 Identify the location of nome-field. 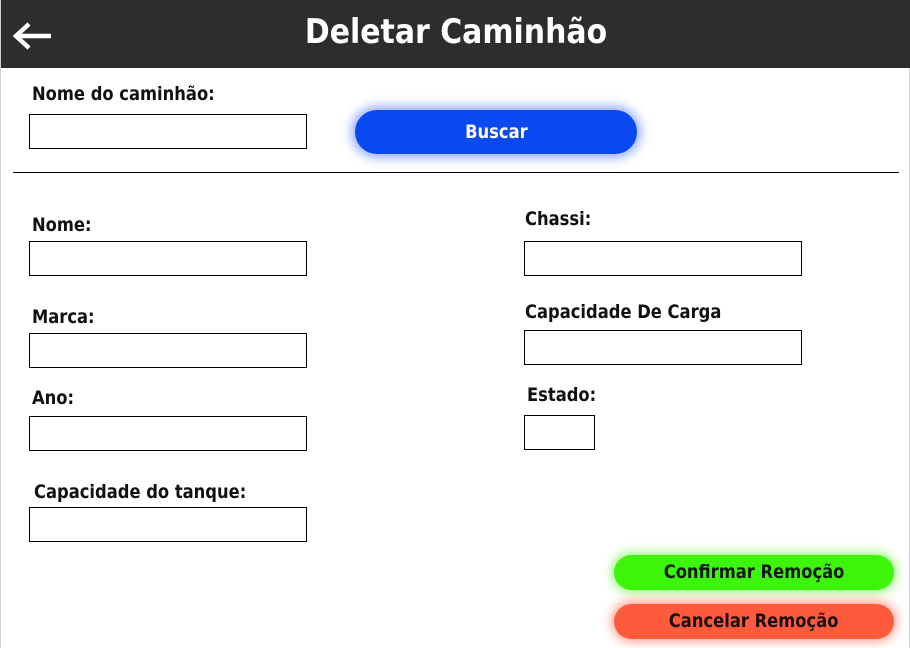
(168, 258).